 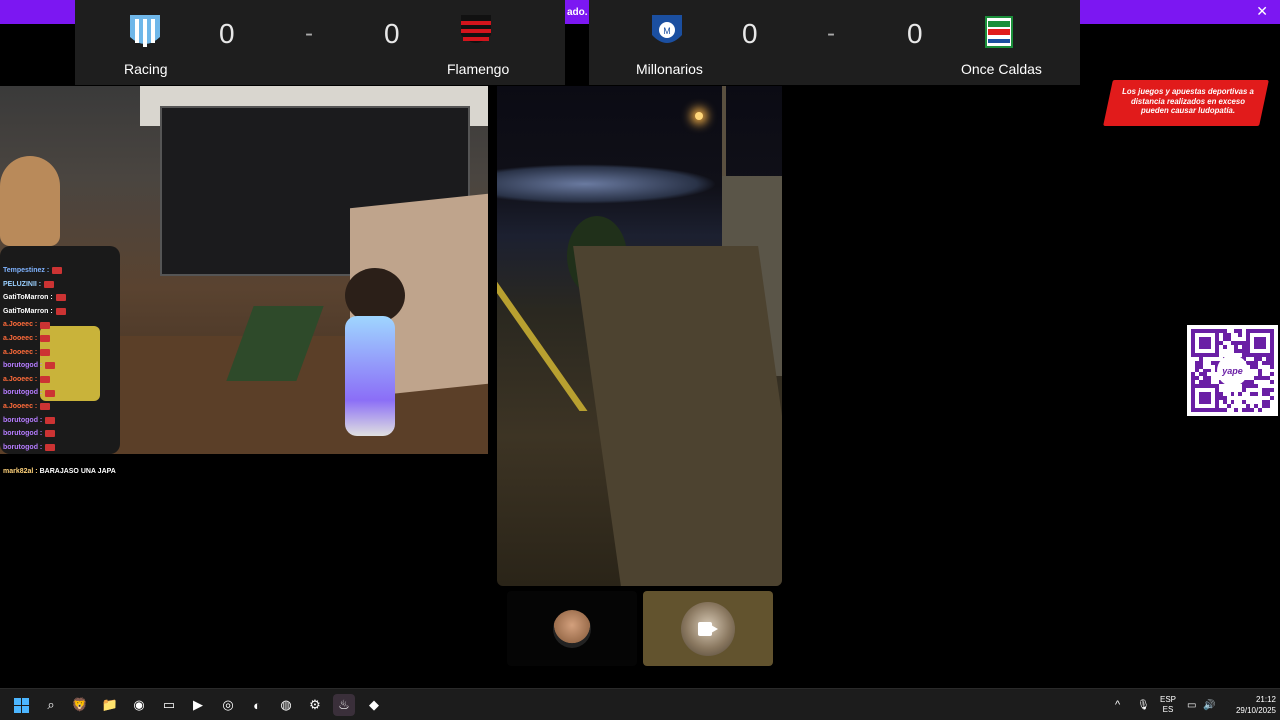 What do you see at coordinates (344, 705) in the screenshot?
I see `steam-icon: ♨` at bounding box center [344, 705].